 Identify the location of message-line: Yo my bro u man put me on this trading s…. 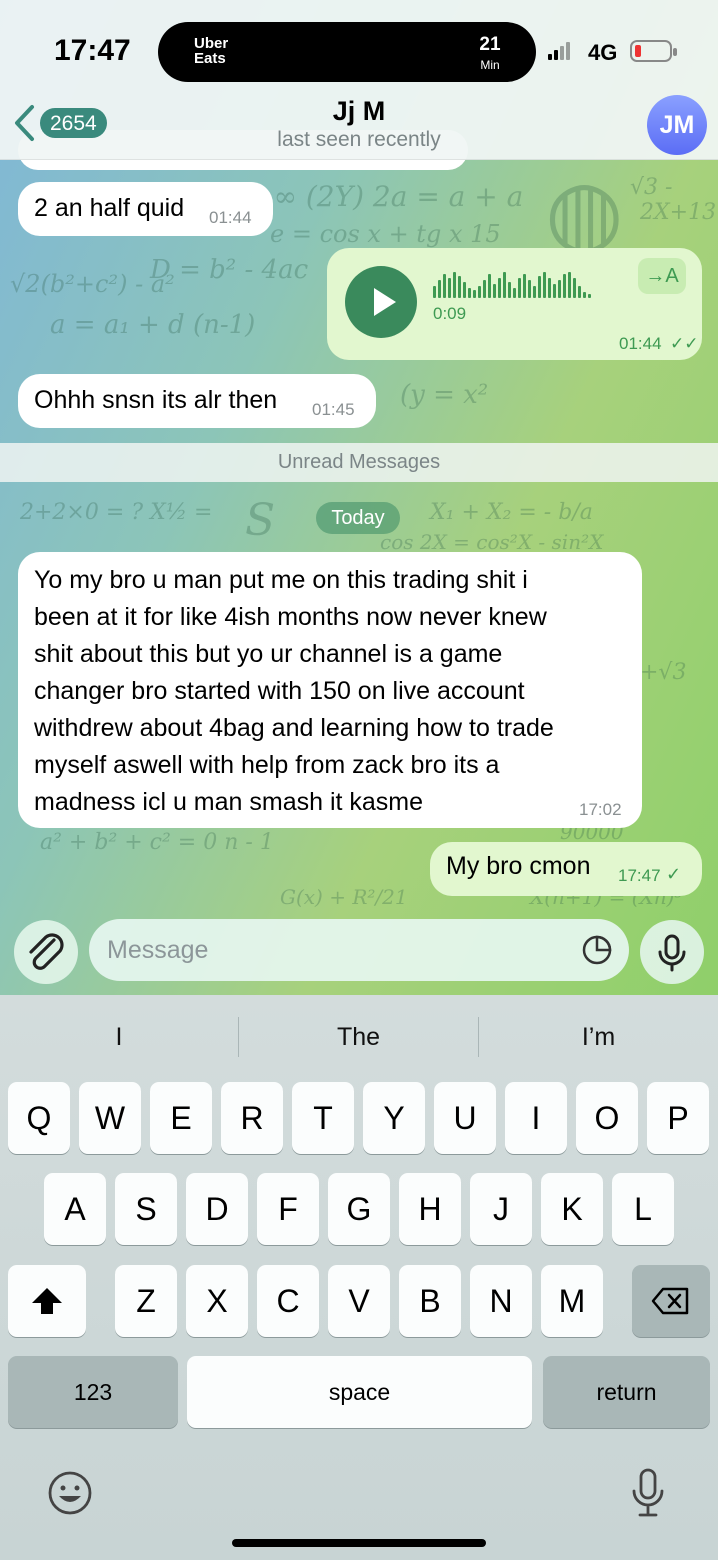
(281, 580).